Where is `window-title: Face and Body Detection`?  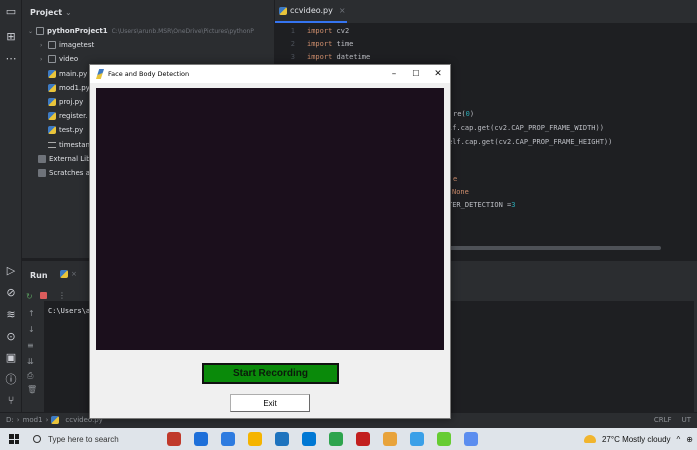
window-title: Face and Body Detection is located at coordinates (149, 74).